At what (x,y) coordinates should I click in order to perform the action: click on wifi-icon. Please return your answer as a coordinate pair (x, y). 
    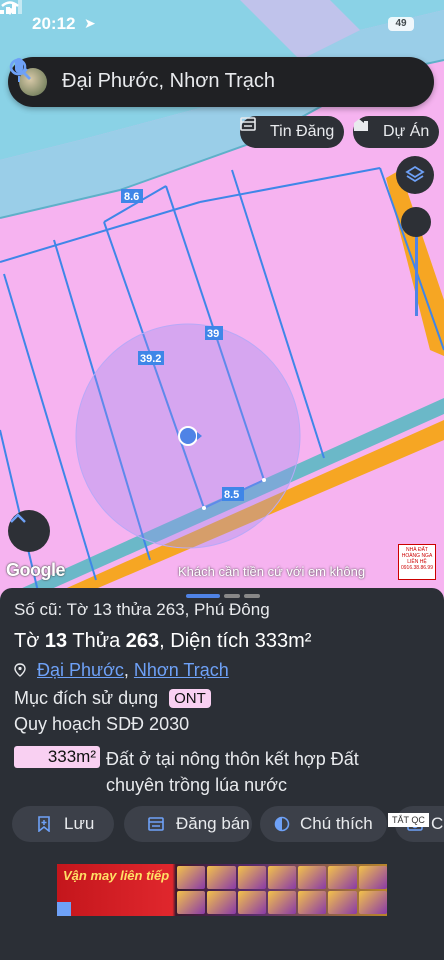
    Looking at the image, I should click on (10, 8).